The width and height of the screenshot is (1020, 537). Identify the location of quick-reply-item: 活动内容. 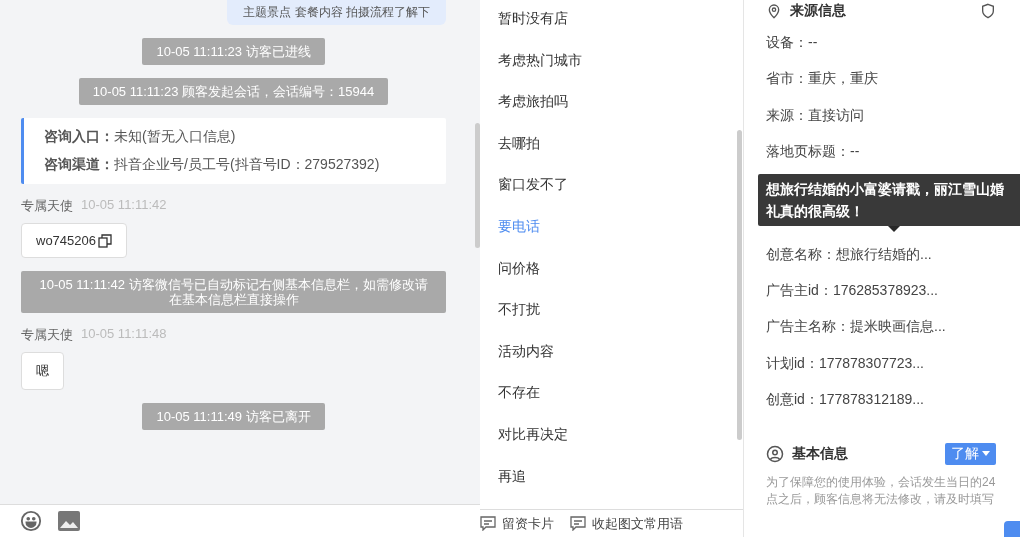
(620, 363).